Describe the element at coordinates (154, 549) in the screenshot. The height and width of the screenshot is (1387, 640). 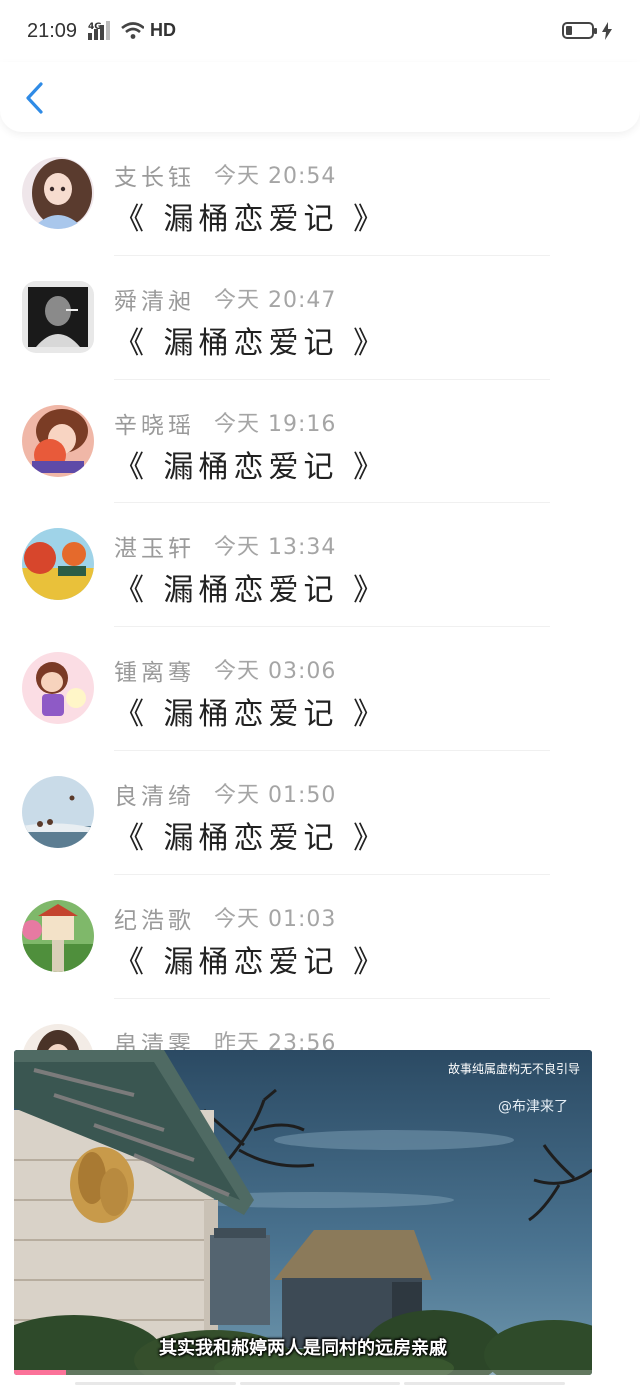
I see `sender-name: 湛玉轩` at that location.